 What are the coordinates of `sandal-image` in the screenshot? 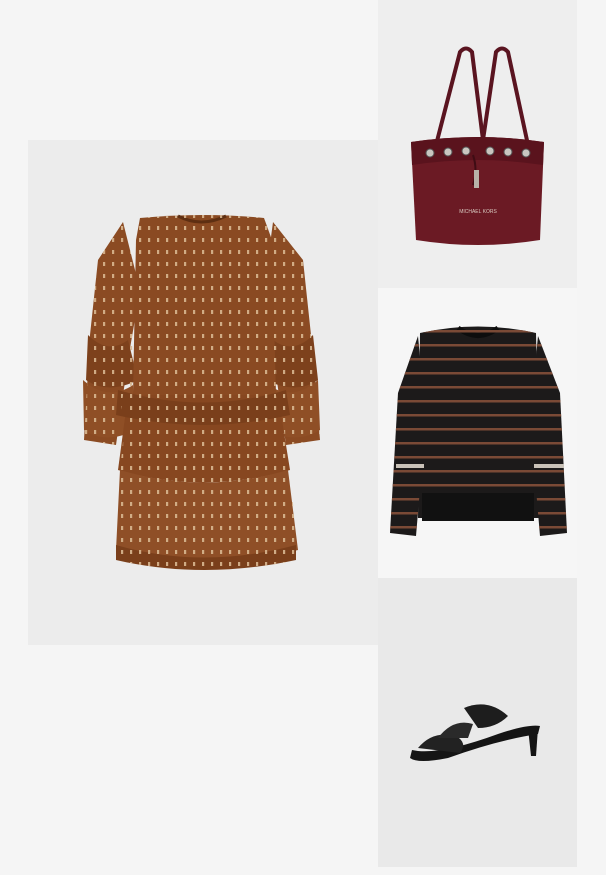 It's located at (475, 732).